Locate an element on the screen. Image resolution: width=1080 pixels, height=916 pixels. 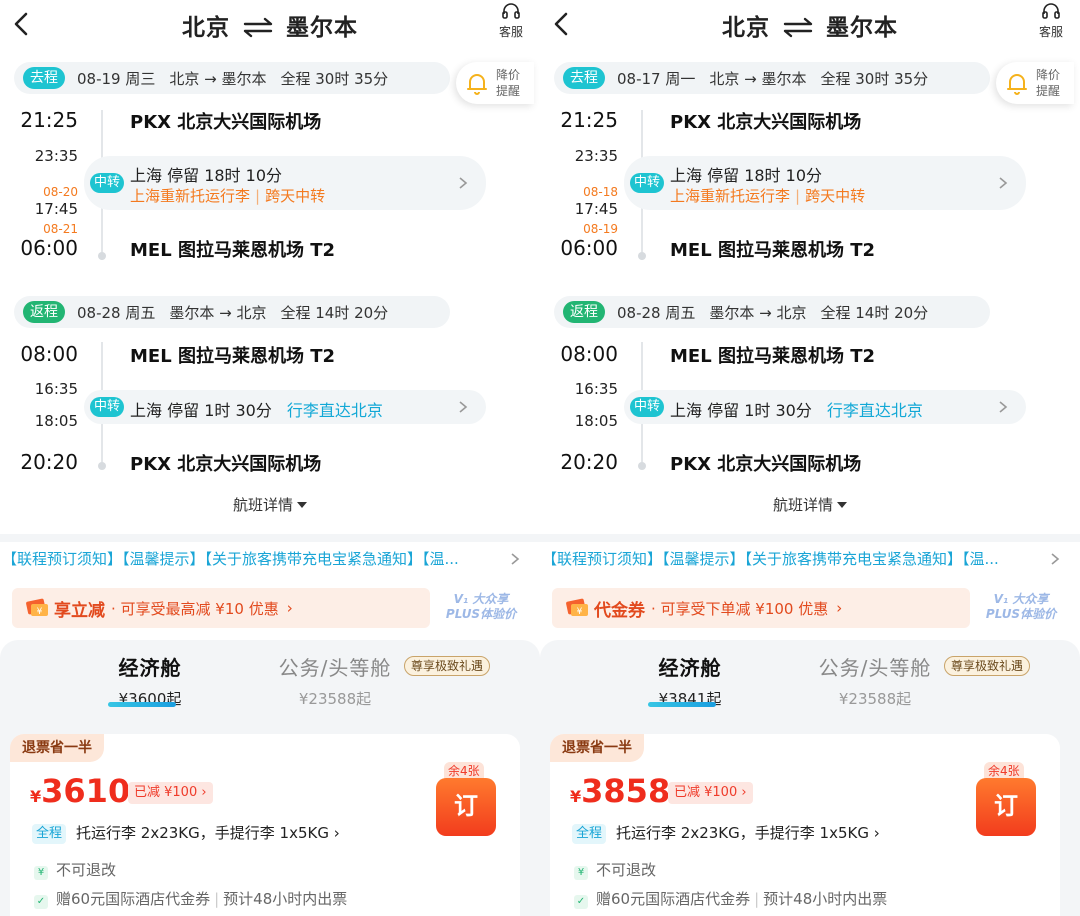
outbound-tag: 去程 is located at coordinates (44, 78).